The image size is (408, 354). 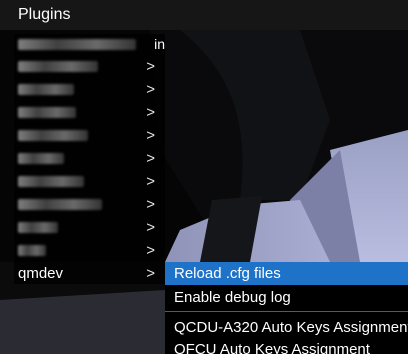 What do you see at coordinates (227, 273) in the screenshot?
I see `menu-item-reload-cfg-label: Reload .cfg files` at bounding box center [227, 273].